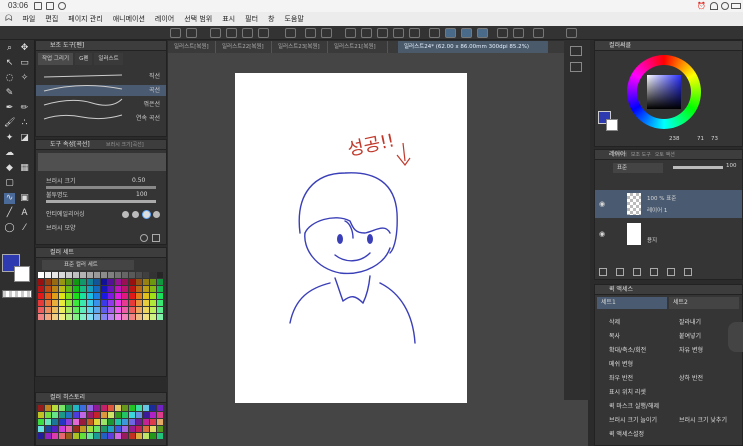 This screenshot has height=446, width=743. Describe the element at coordinates (482, 33) in the screenshot. I see `snap-grid-icon` at that location.